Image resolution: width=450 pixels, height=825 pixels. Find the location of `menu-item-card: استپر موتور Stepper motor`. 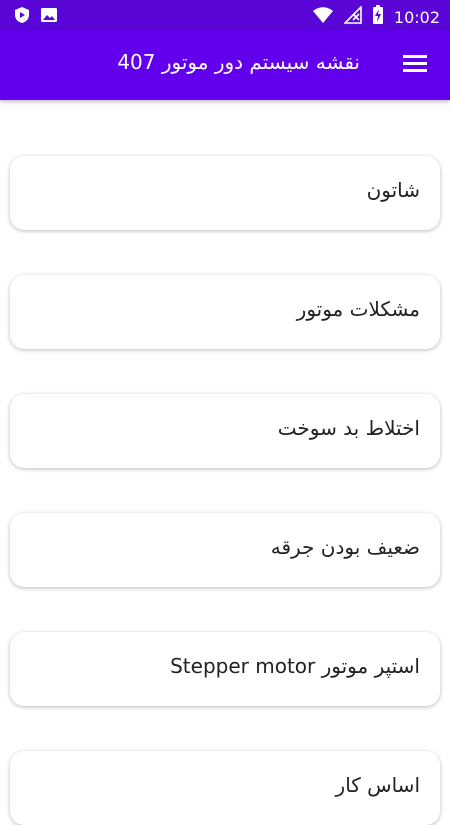

menu-item-card: استپر موتور Stepper motor is located at coordinates (225, 669).